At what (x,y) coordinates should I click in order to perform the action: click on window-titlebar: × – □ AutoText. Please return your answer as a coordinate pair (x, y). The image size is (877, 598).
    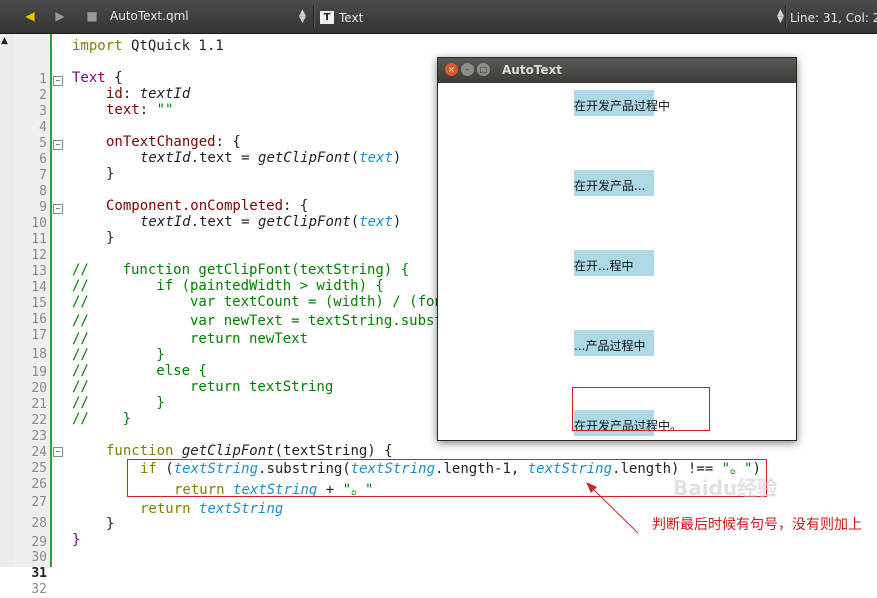
    Looking at the image, I should click on (617, 70).